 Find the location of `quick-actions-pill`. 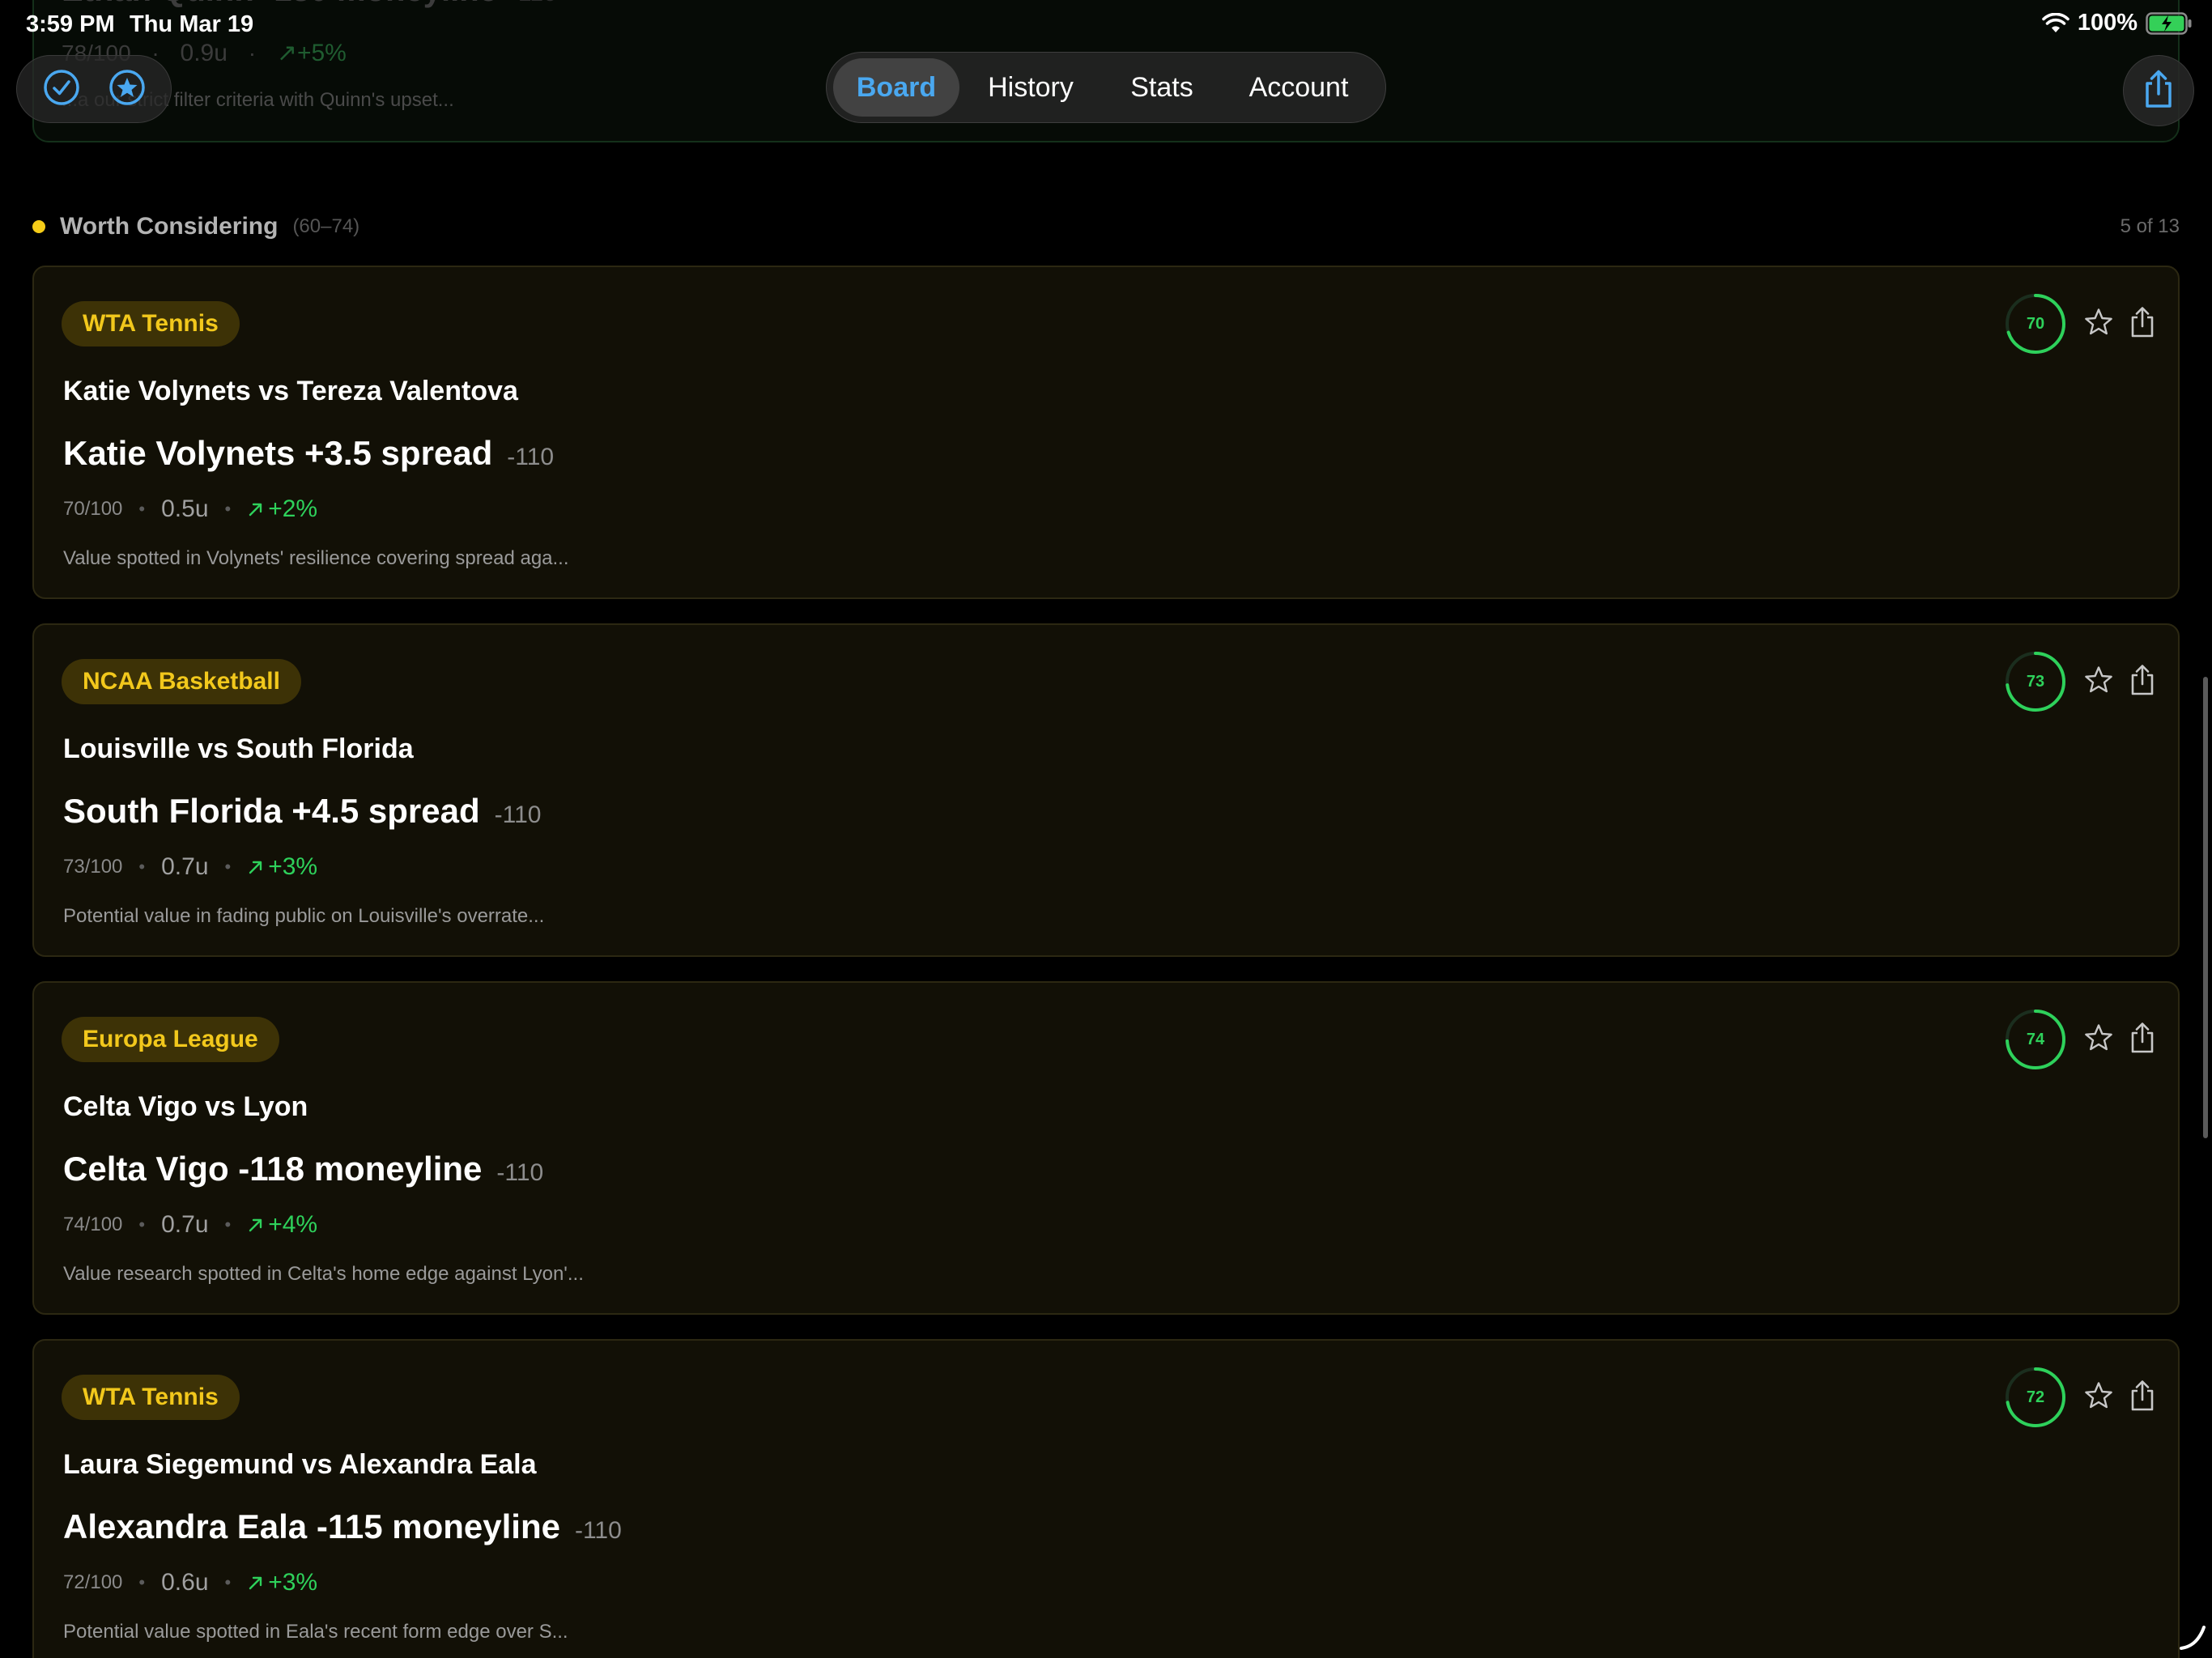

quick-actions-pill is located at coordinates (94, 89).